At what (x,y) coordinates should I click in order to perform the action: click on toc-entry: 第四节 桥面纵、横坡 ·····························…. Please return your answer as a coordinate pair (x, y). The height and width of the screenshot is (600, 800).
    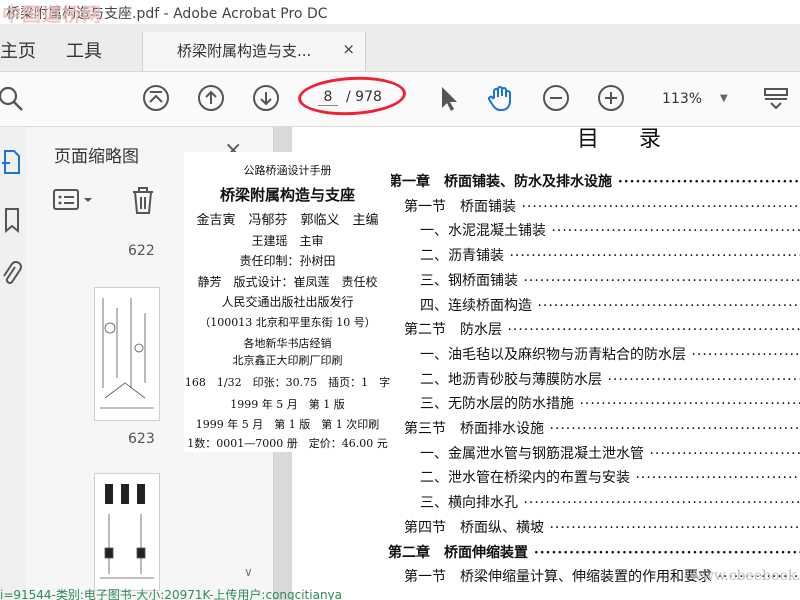
    Looking at the image, I should click on (602, 527).